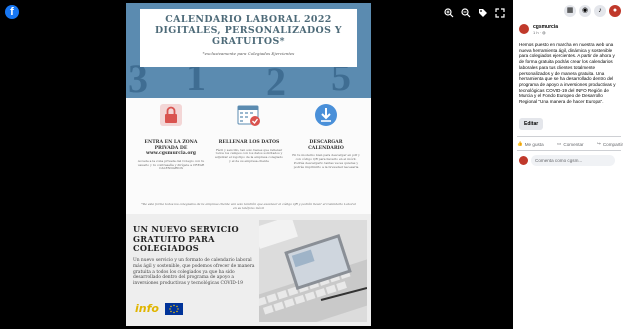 This screenshot has width=625, height=329. Describe the element at coordinates (520, 143) in the screenshot. I see `thumbs-up-icon: 👍` at that location.